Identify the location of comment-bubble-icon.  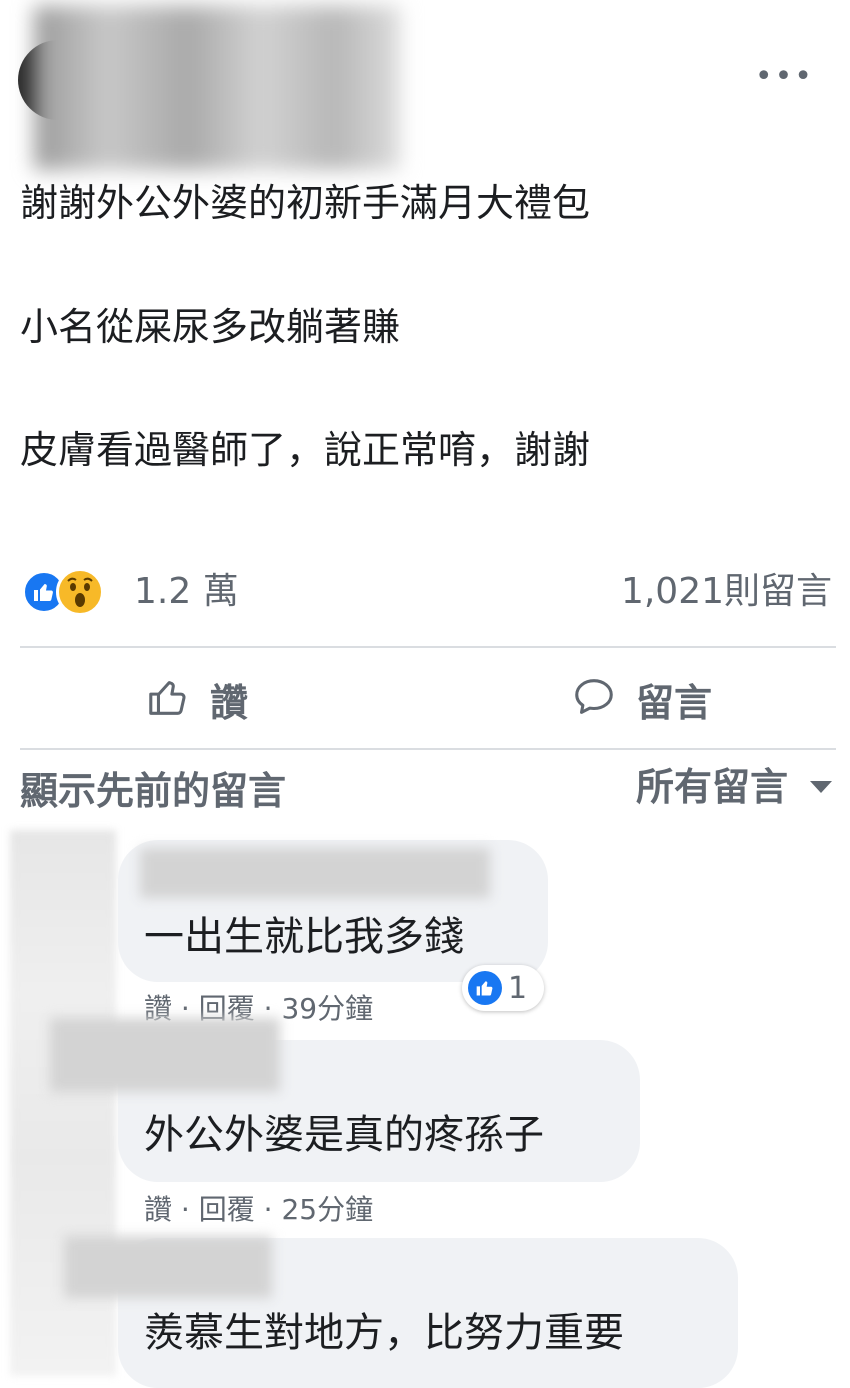
(594, 703).